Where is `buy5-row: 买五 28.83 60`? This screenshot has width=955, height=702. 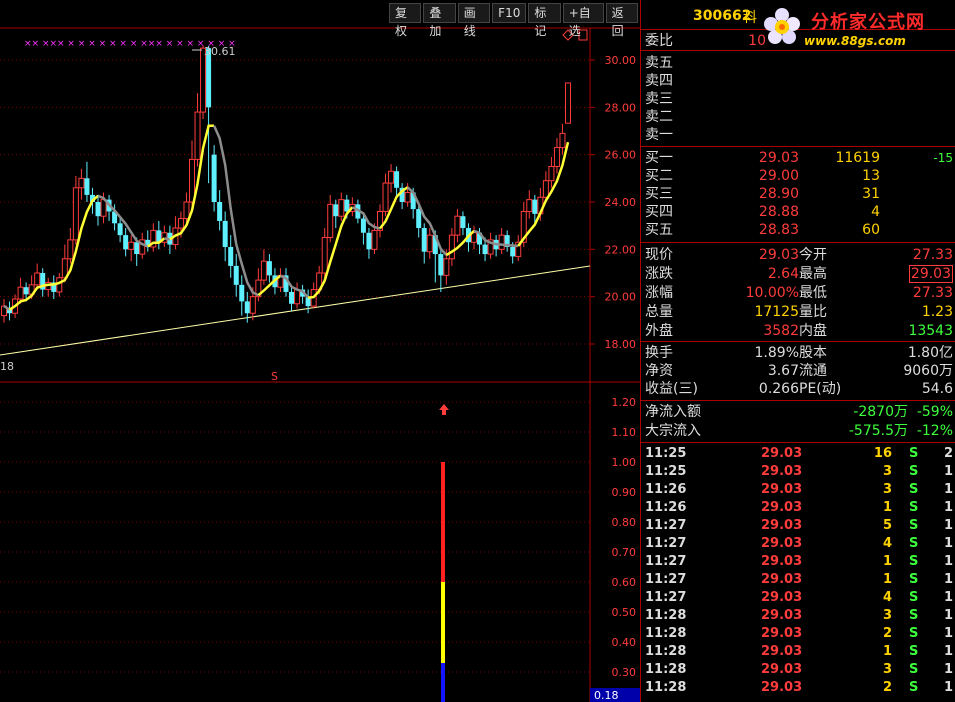 buy5-row: 买五 28.83 60 is located at coordinates (798, 230).